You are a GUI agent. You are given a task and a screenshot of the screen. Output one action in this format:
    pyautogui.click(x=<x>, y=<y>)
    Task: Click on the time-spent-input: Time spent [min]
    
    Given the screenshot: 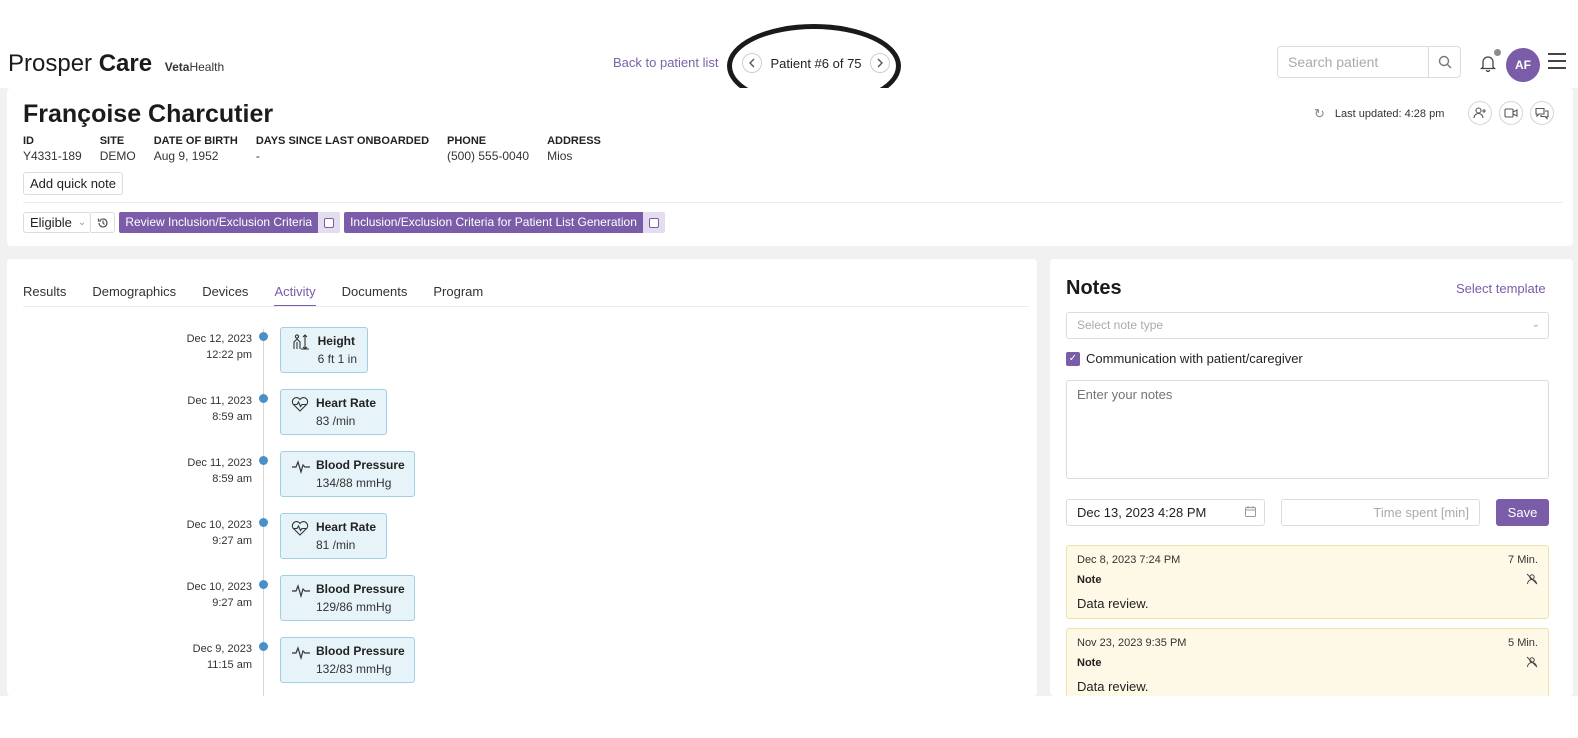 What is the action you would take?
    pyautogui.click(x=1380, y=512)
    